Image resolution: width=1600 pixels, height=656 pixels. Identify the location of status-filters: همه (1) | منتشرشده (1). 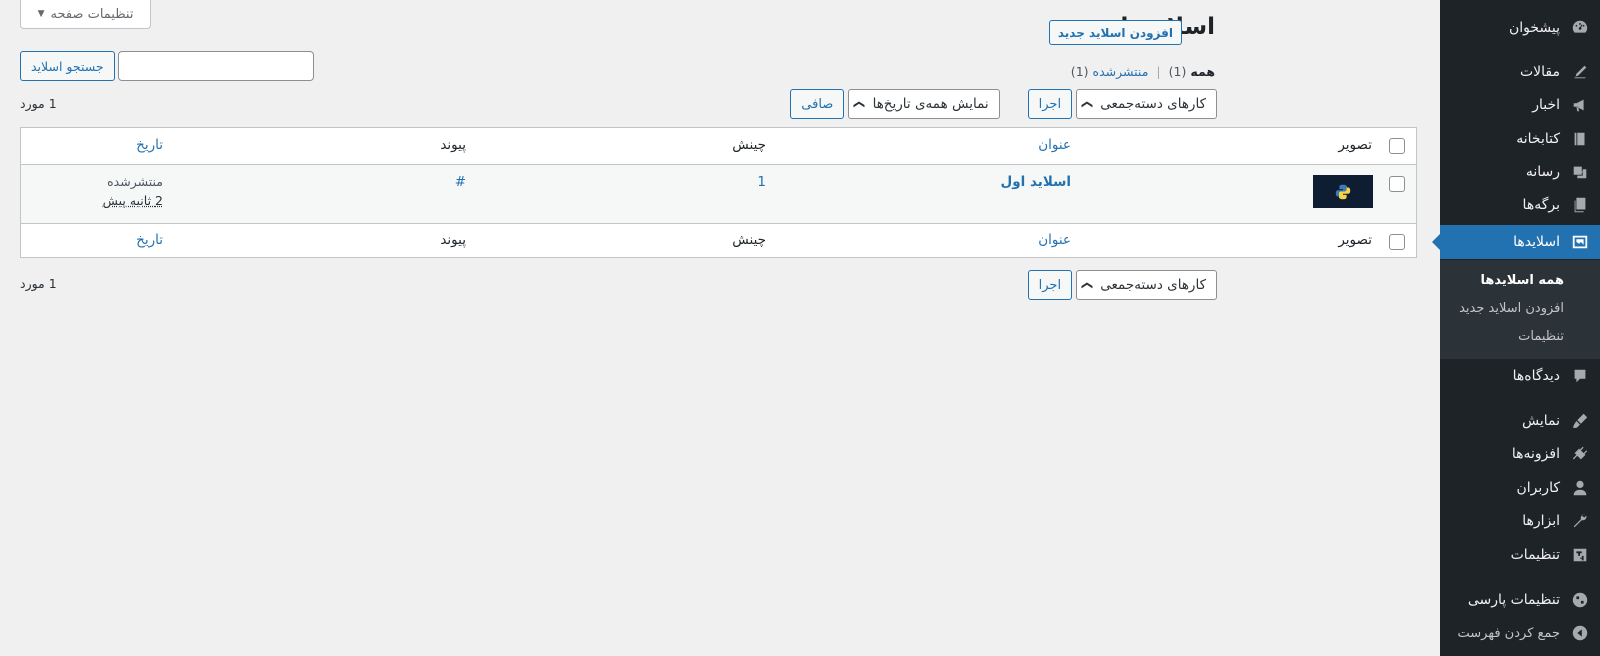
(1143, 71).